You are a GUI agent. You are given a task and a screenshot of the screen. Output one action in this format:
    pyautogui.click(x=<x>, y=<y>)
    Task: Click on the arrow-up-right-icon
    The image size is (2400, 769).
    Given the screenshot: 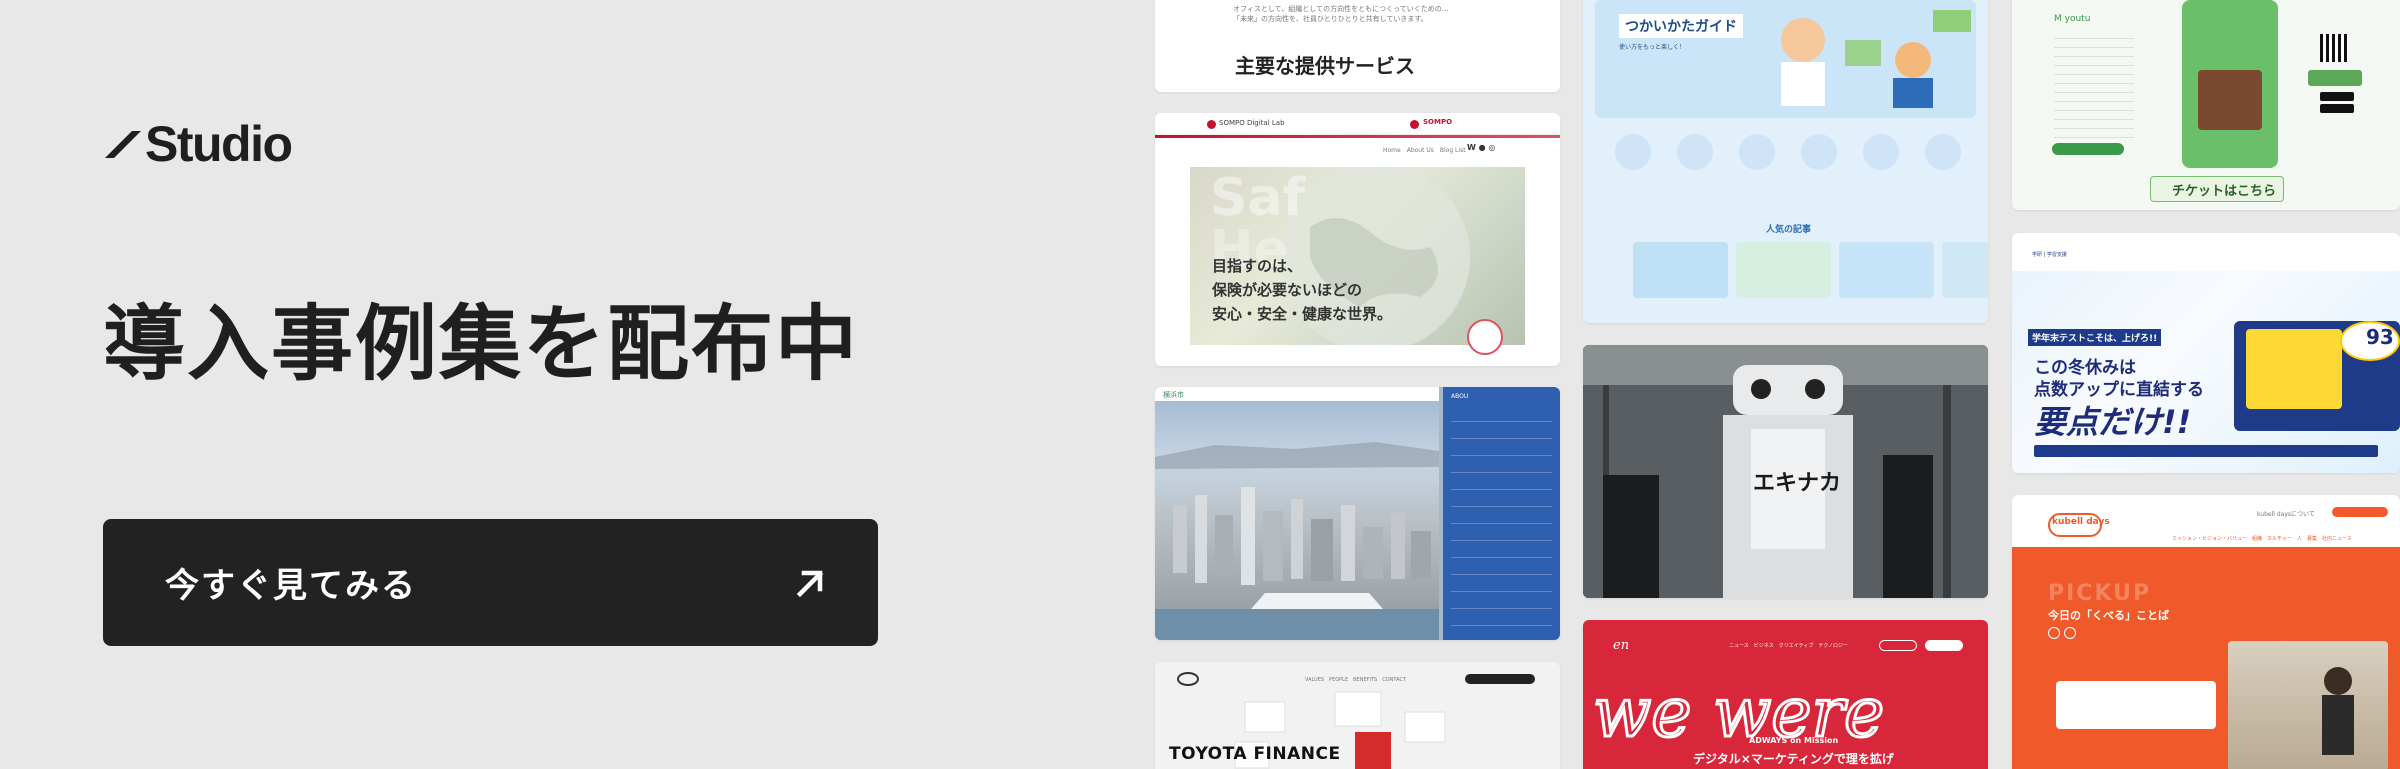 What is the action you would take?
    pyautogui.click(x=810, y=584)
    